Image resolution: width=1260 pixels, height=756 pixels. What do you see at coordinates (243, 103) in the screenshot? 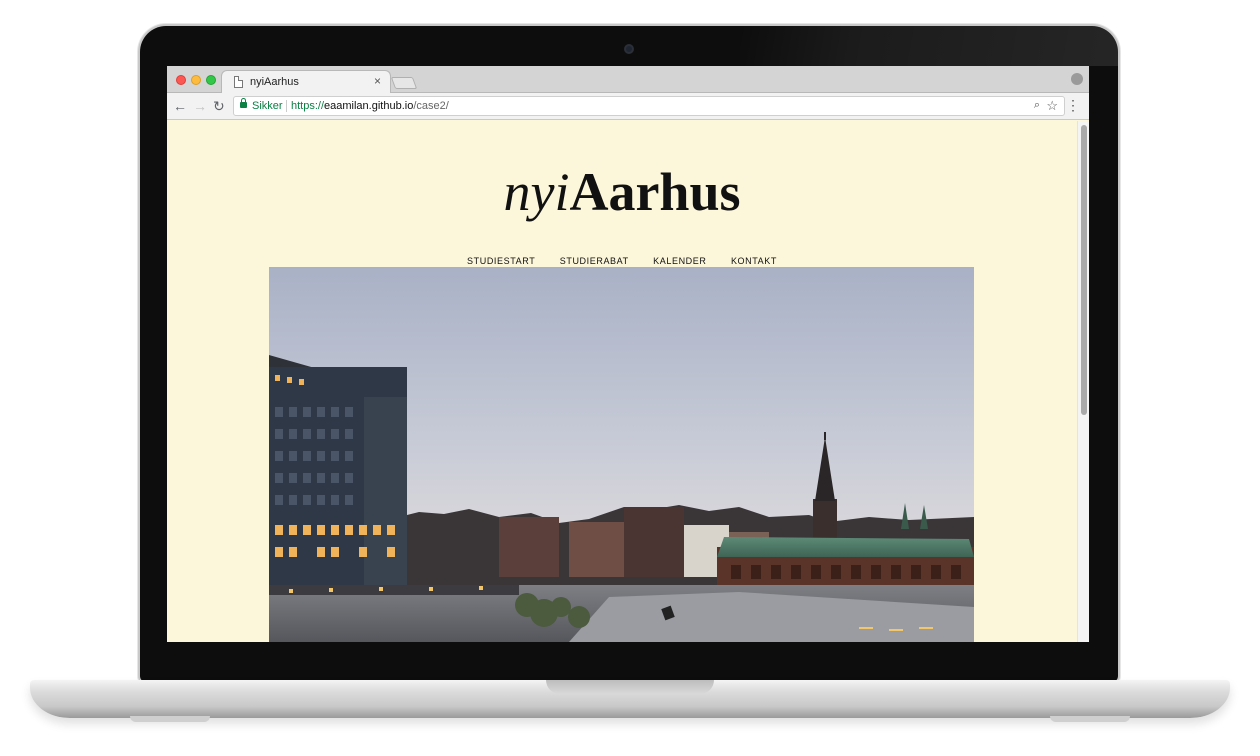
I see `lock-icon` at bounding box center [243, 103].